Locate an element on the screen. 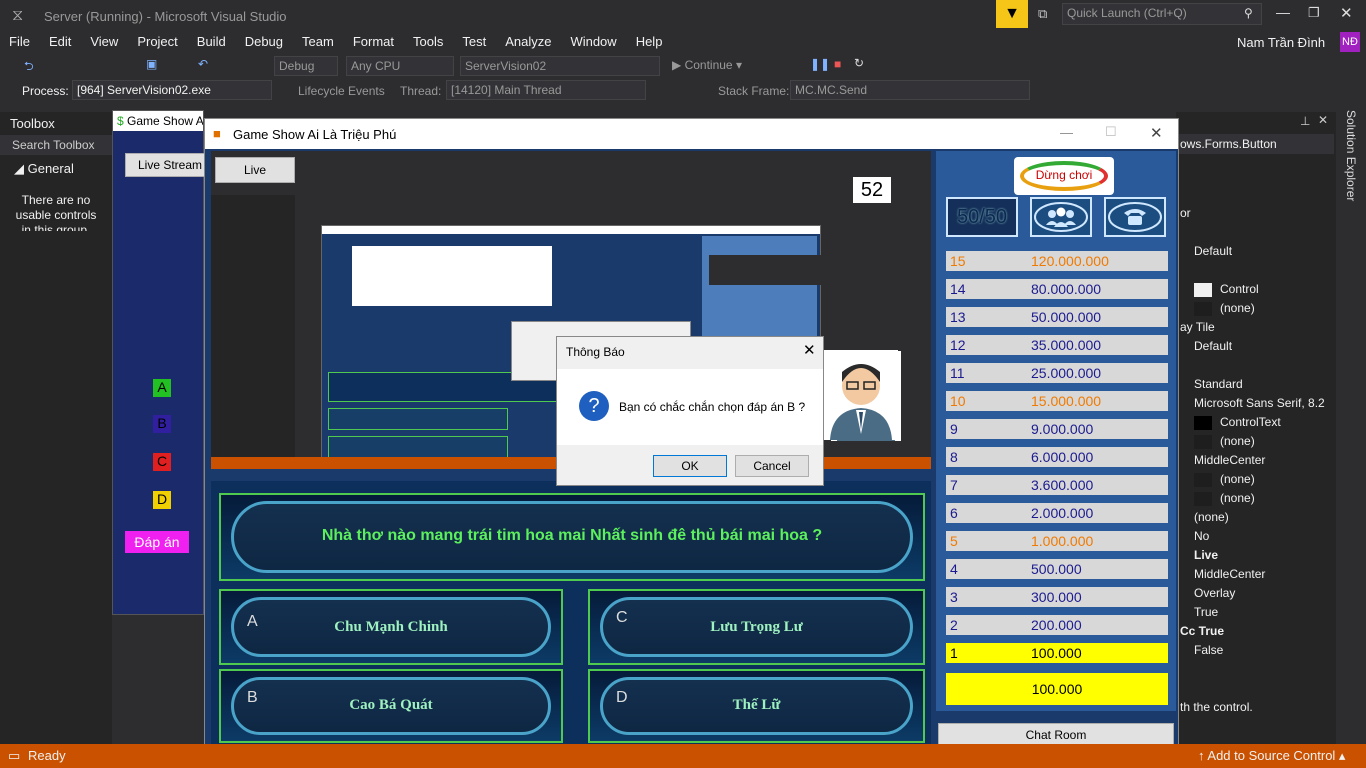 The image size is (1366, 768). properties-close-icon: ✕ is located at coordinates (1323, 120).